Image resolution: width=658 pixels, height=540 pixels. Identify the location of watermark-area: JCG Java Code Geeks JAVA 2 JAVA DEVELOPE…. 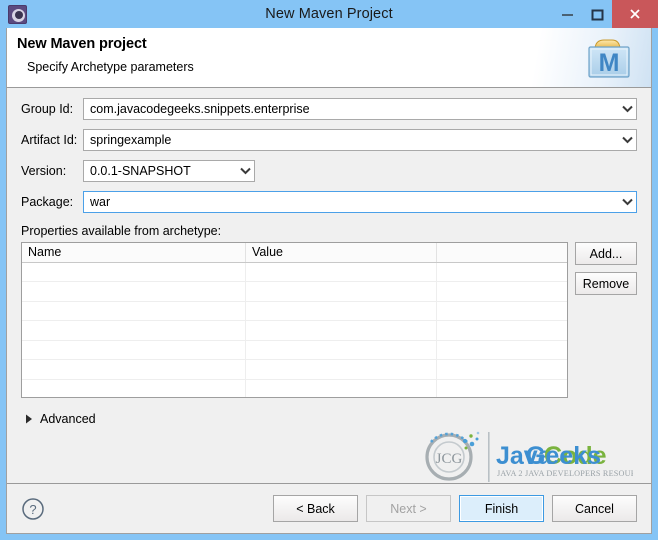
(329, 454).